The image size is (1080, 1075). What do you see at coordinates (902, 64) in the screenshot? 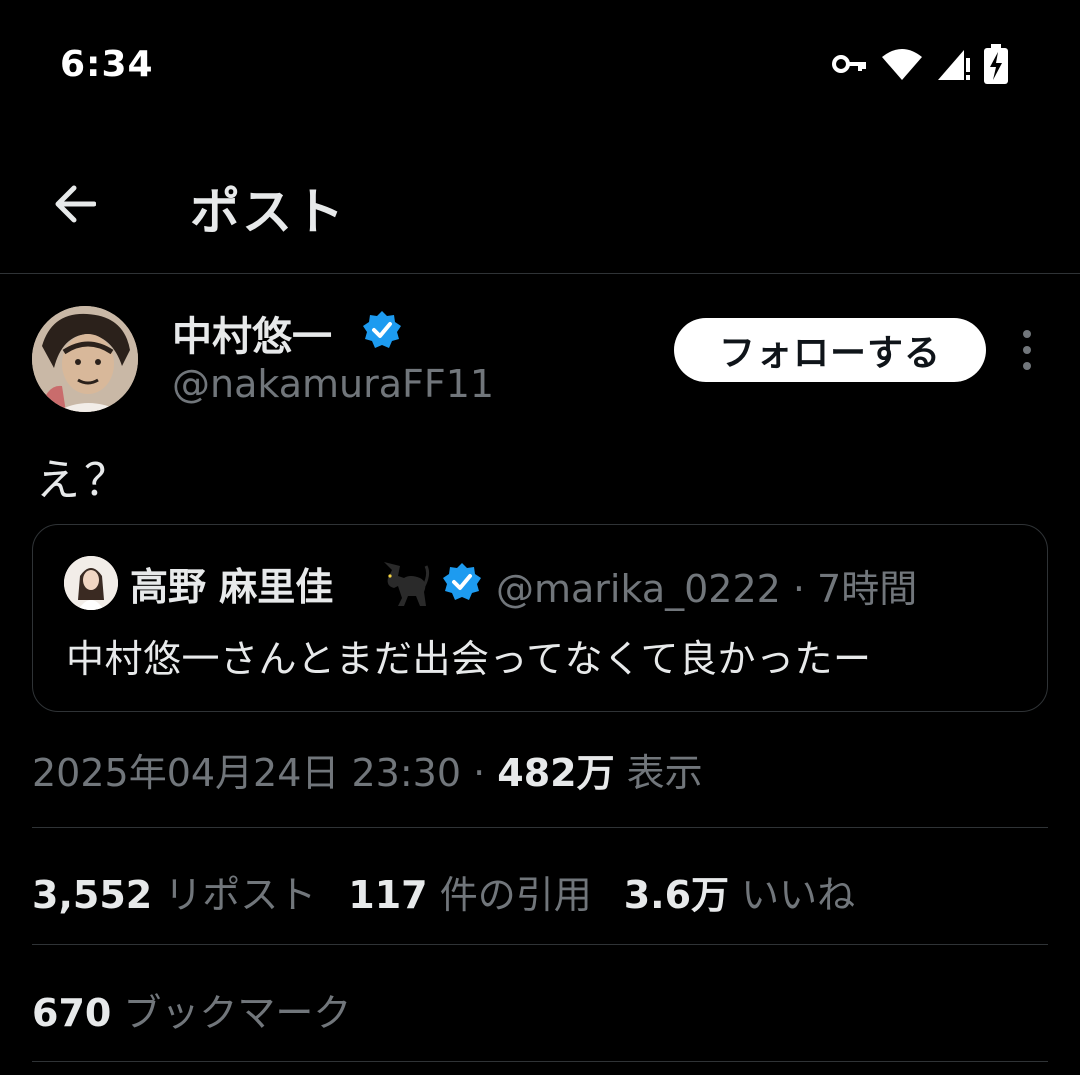
I see `wifi-icon` at bounding box center [902, 64].